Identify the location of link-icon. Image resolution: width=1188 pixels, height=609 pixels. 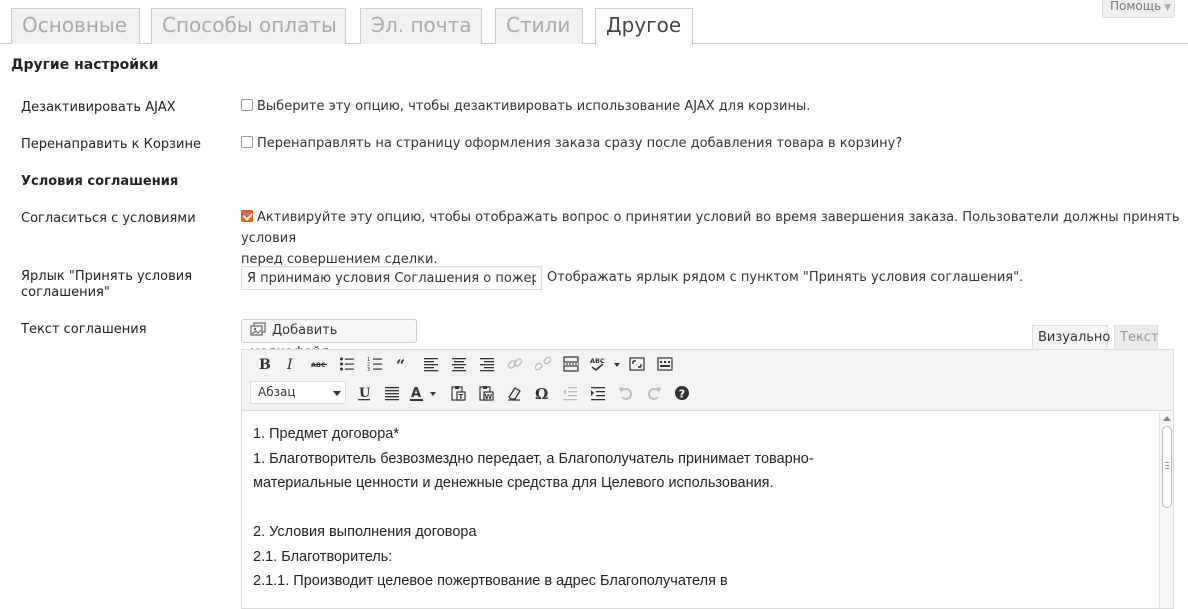
(515, 364).